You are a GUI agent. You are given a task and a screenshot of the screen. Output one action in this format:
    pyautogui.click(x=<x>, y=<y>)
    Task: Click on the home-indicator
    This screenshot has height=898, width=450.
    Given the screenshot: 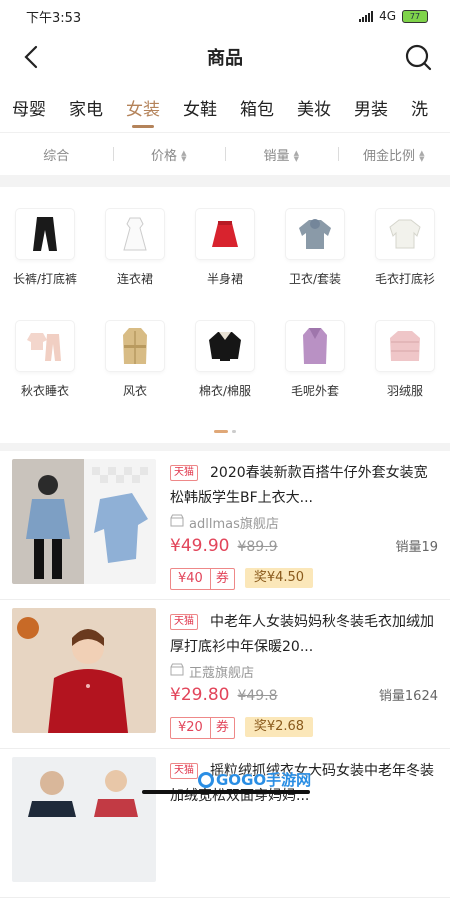 What is the action you would take?
    pyautogui.click(x=226, y=792)
    